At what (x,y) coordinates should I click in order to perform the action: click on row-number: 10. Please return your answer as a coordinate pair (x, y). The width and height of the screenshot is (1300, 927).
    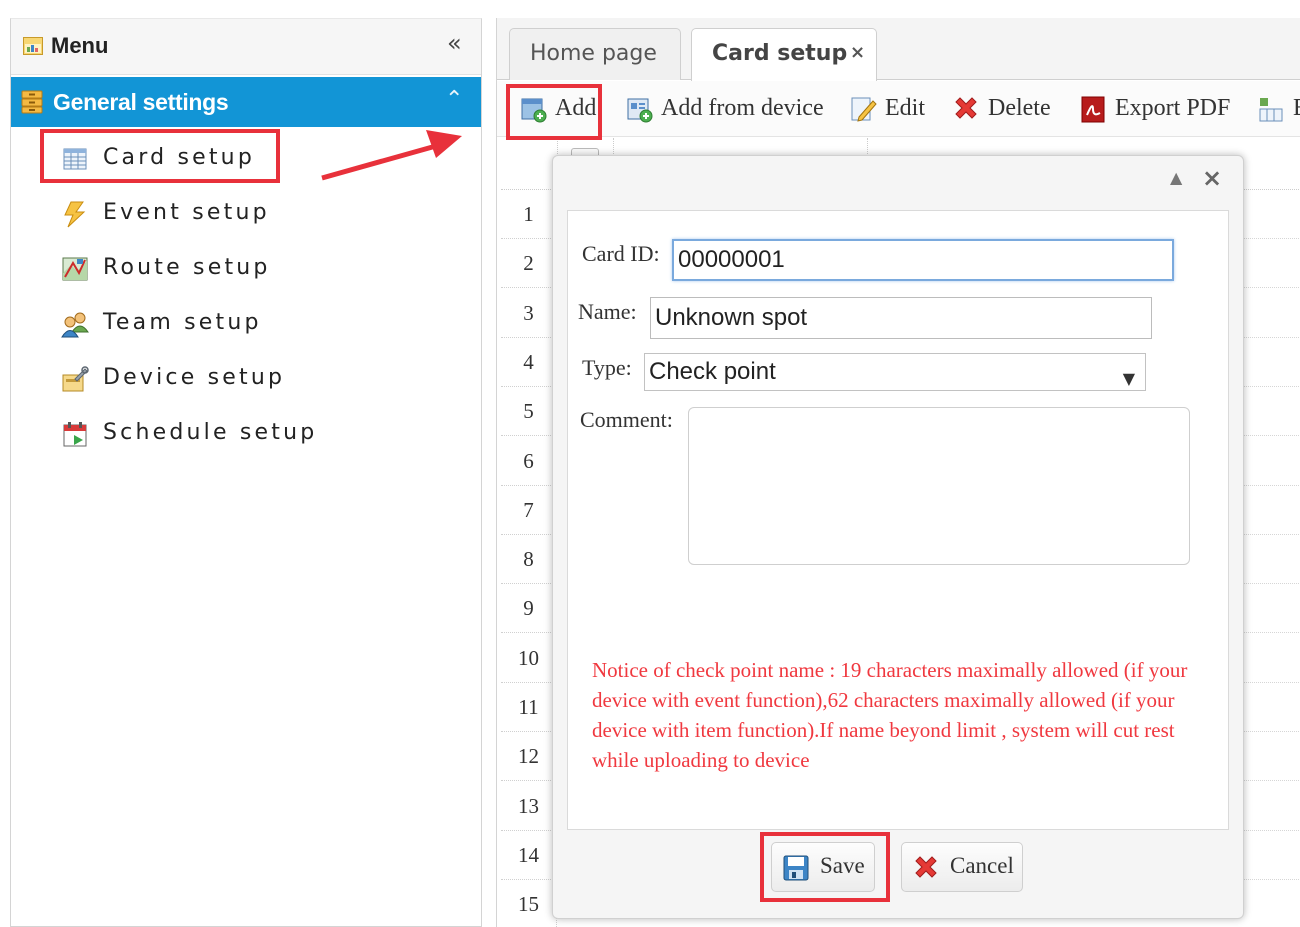
    Looking at the image, I should click on (529, 658).